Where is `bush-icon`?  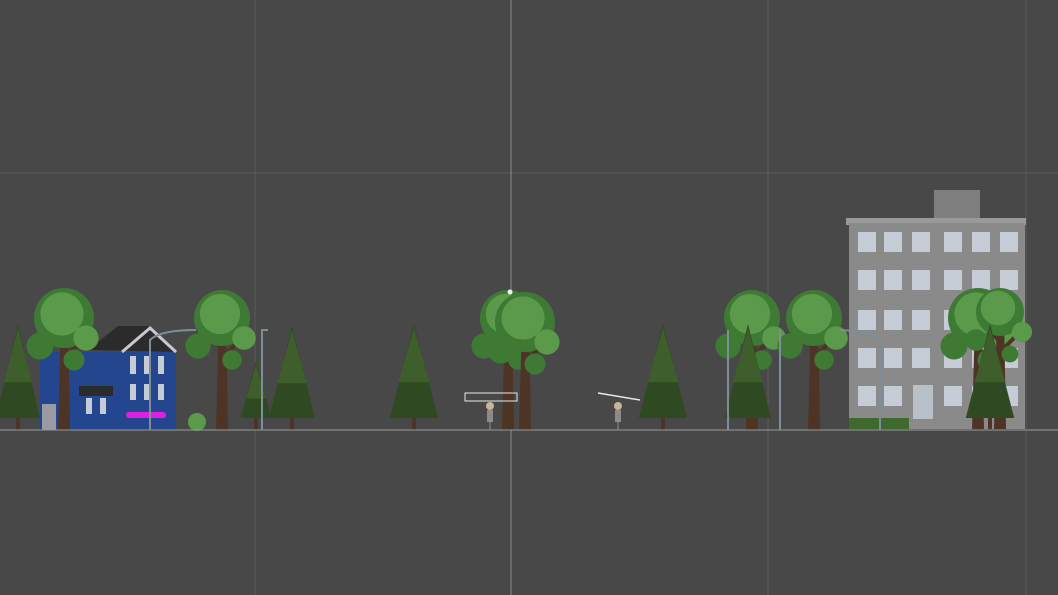 bush-icon is located at coordinates (197, 422).